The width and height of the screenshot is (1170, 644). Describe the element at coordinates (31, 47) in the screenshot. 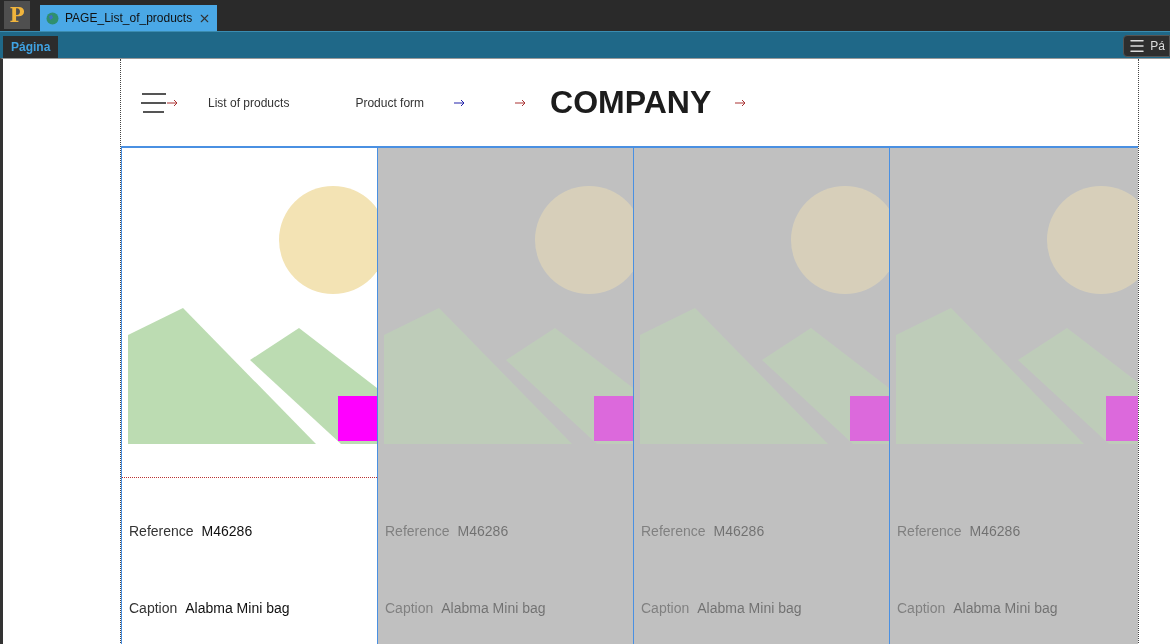

I see `ribbon-tab: Página` at that location.